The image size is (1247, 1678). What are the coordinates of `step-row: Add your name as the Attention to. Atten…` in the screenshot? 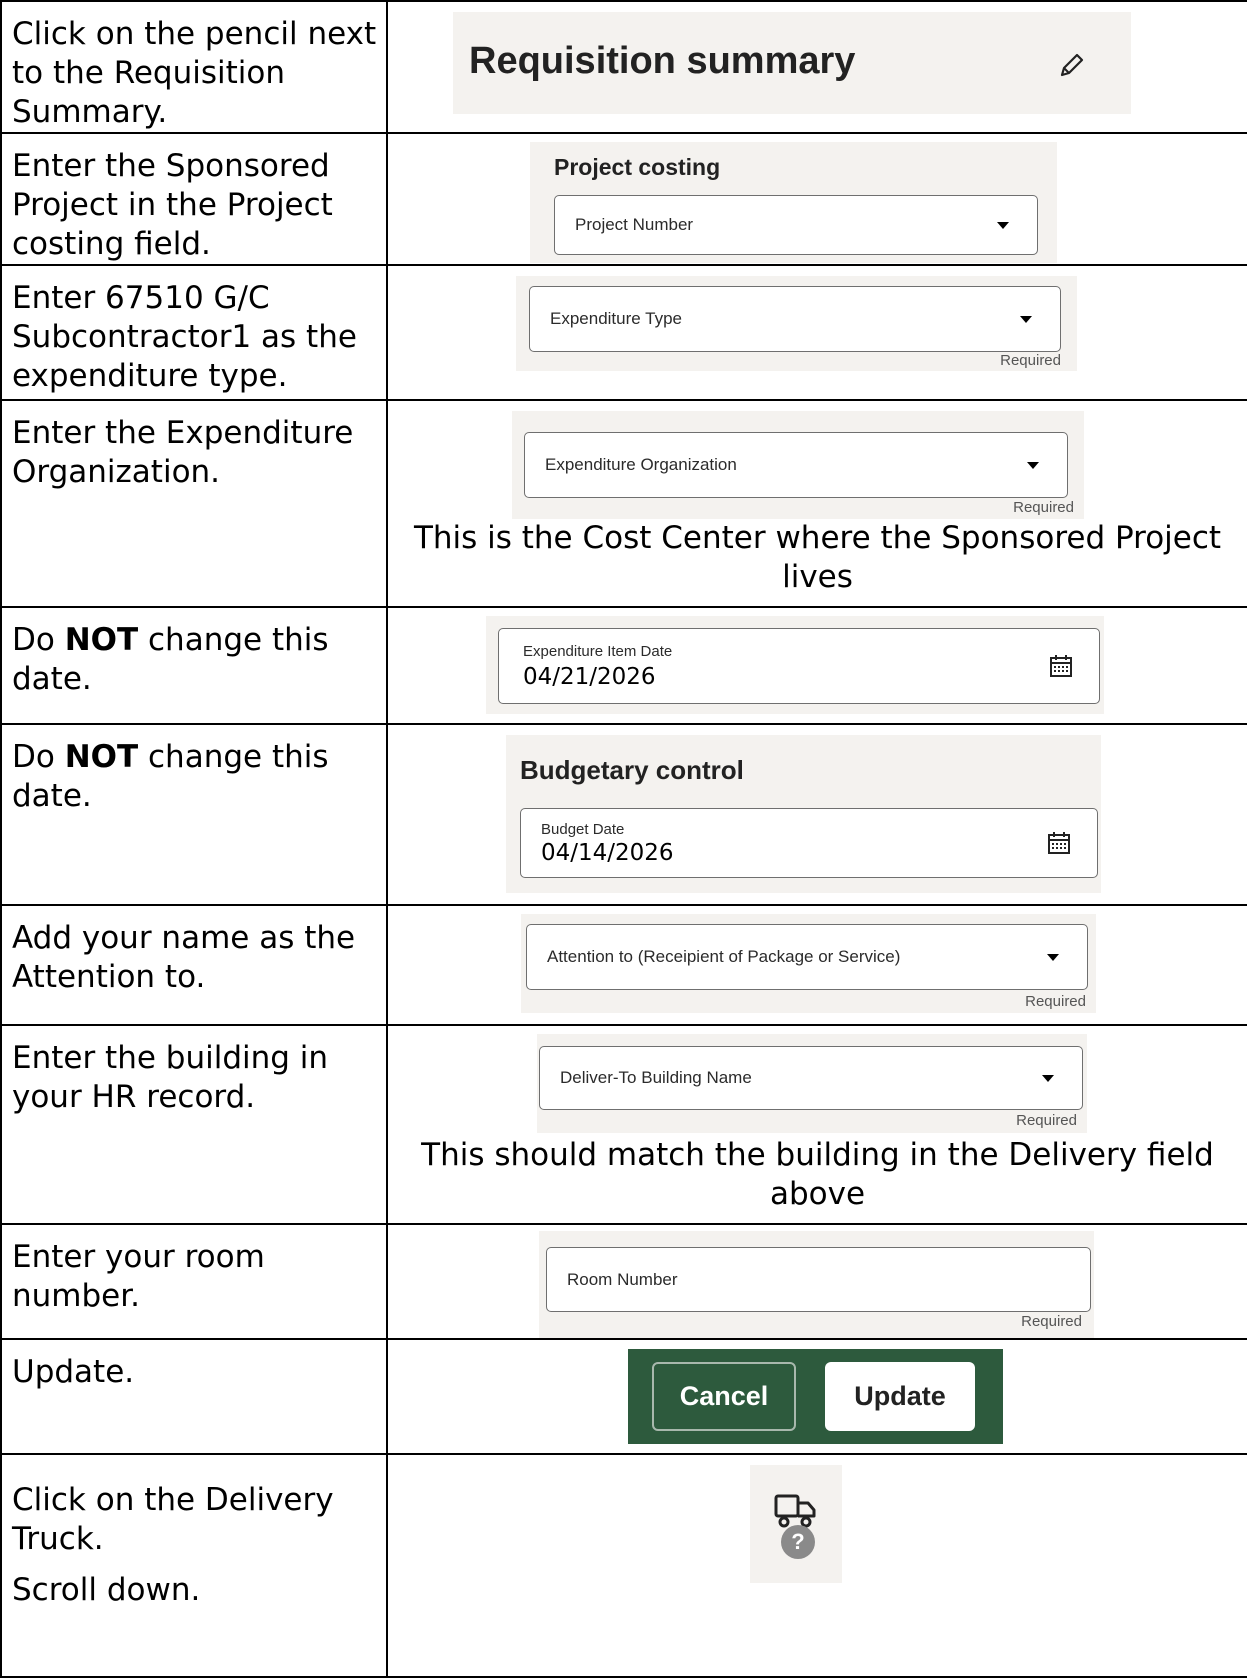 It's located at (623, 965).